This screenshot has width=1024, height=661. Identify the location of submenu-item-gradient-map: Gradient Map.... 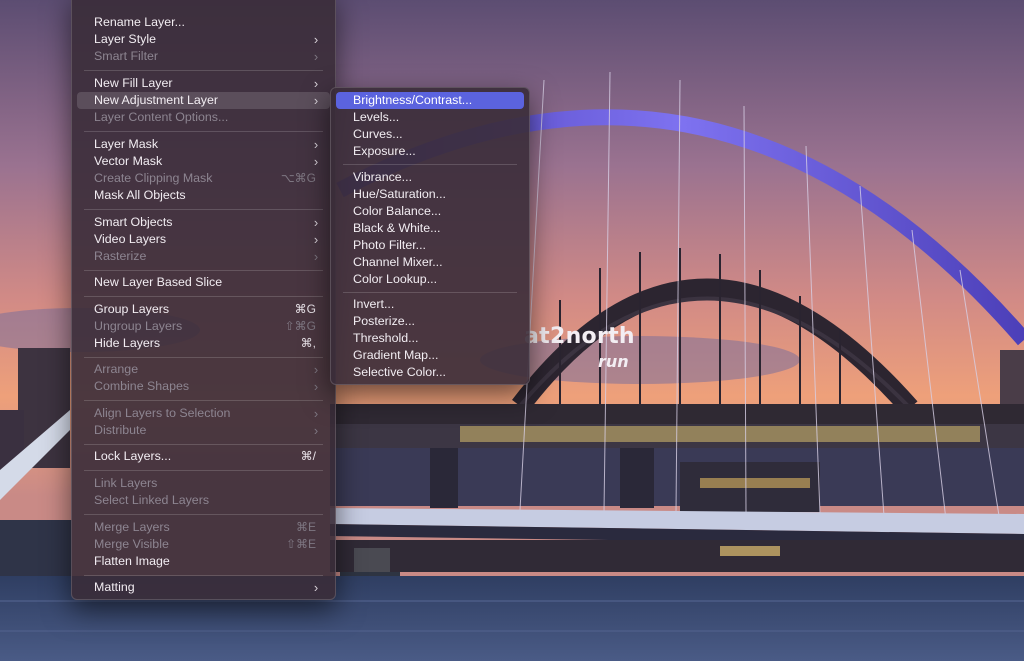
(430, 355).